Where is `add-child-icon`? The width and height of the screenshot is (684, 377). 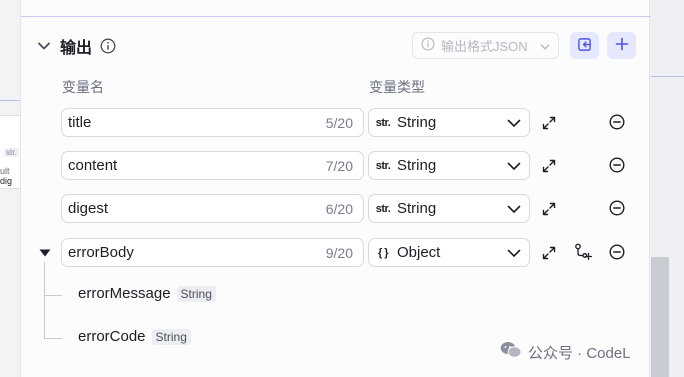 add-child-icon is located at coordinates (583, 252).